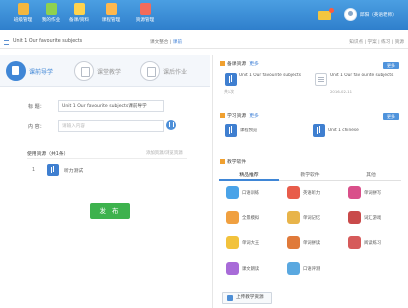 Image resolution: width=408 pixels, height=308 pixels. I want to click on app-name: 口语评测, so click(311, 269).